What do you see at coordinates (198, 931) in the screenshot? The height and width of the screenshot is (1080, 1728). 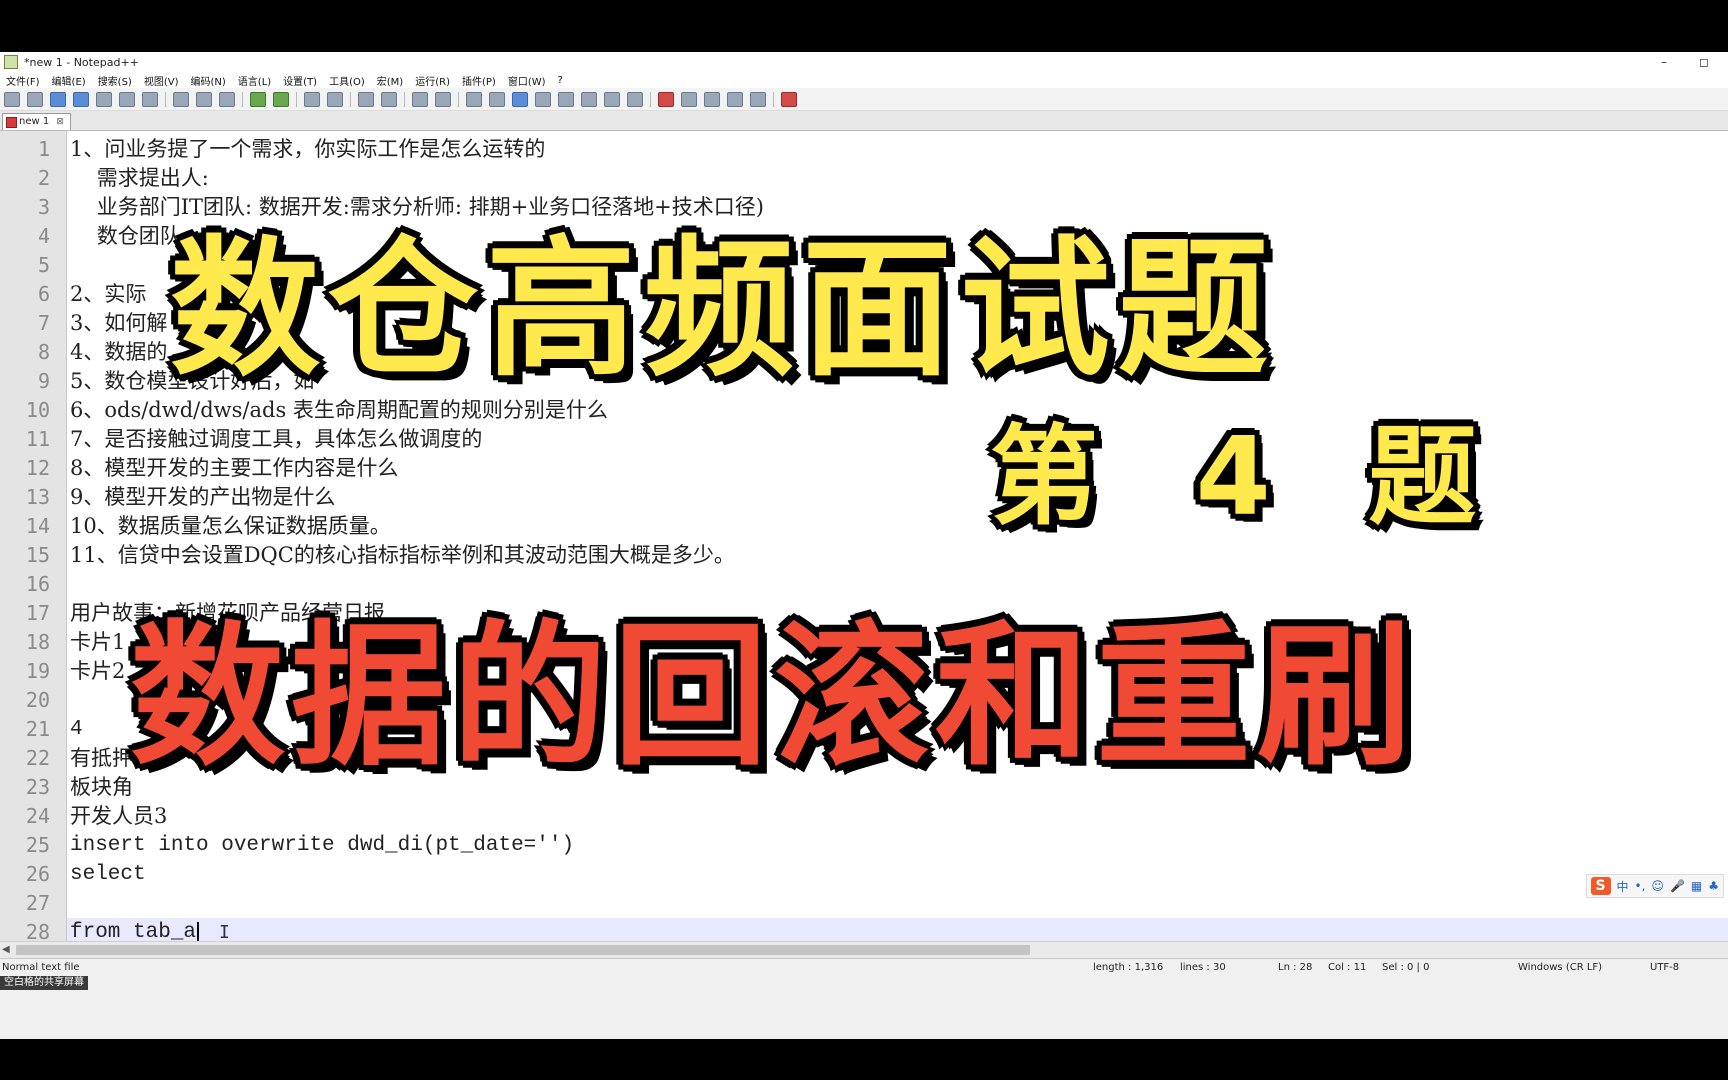 I see `text-caret` at bounding box center [198, 931].